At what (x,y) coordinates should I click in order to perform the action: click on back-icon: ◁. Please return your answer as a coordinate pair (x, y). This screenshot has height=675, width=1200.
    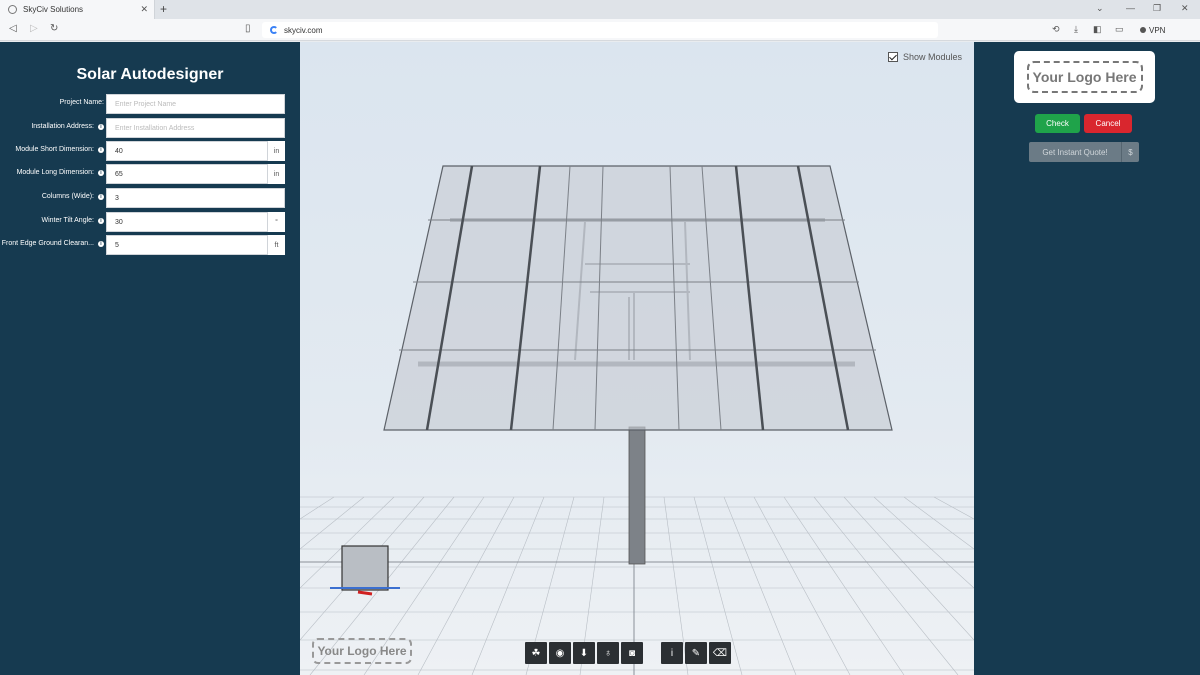
    Looking at the image, I should click on (13, 28).